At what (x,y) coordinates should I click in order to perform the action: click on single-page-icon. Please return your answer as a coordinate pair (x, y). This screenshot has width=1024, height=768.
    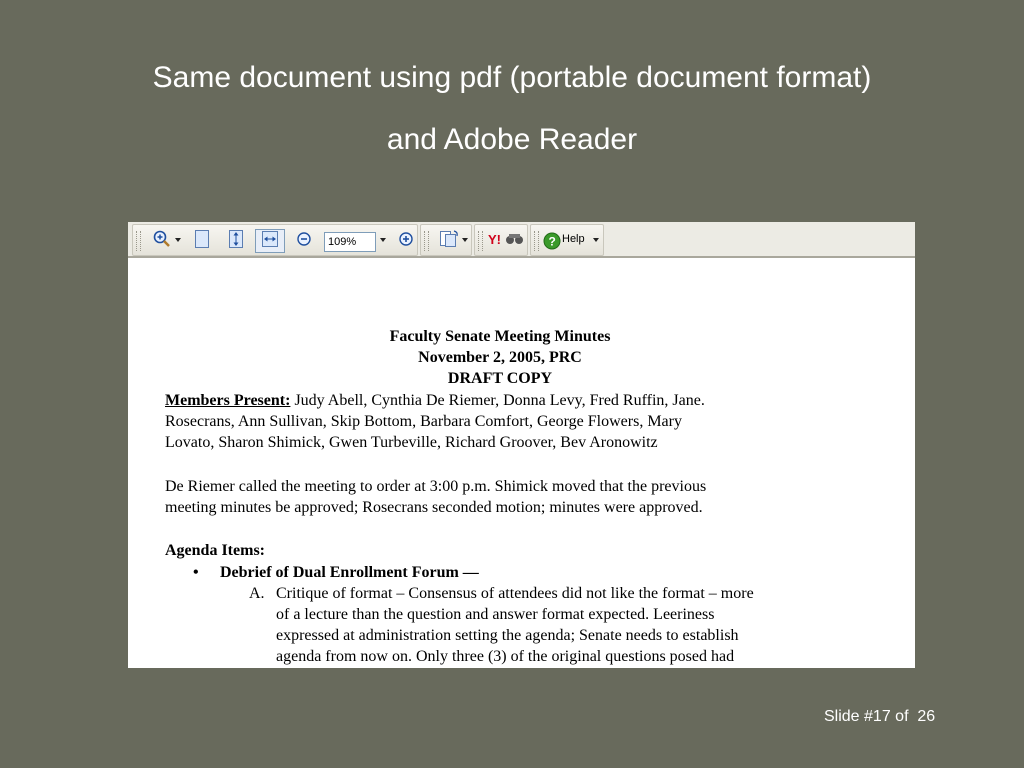
    Looking at the image, I should click on (202, 241).